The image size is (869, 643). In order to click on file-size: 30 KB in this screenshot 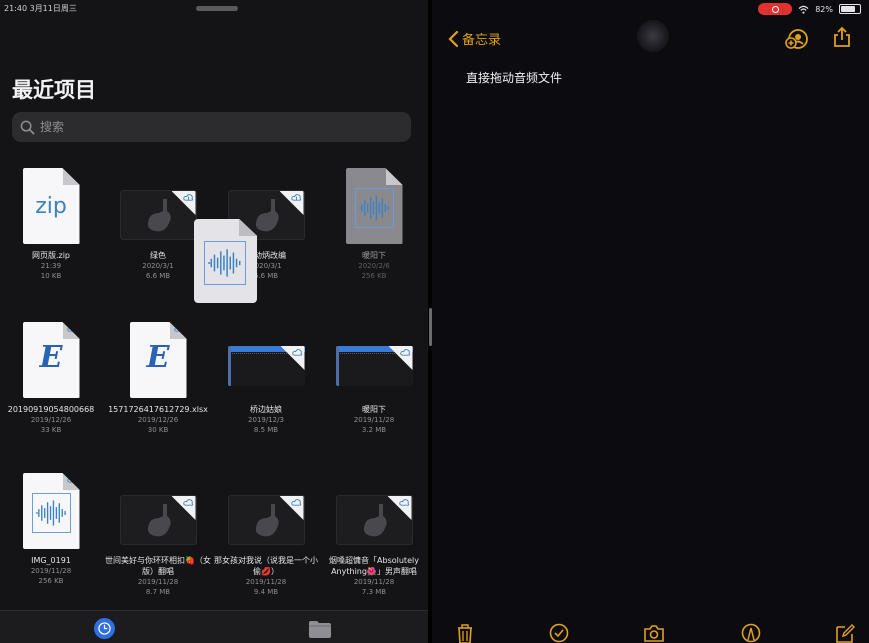, I will do `click(158, 430)`.